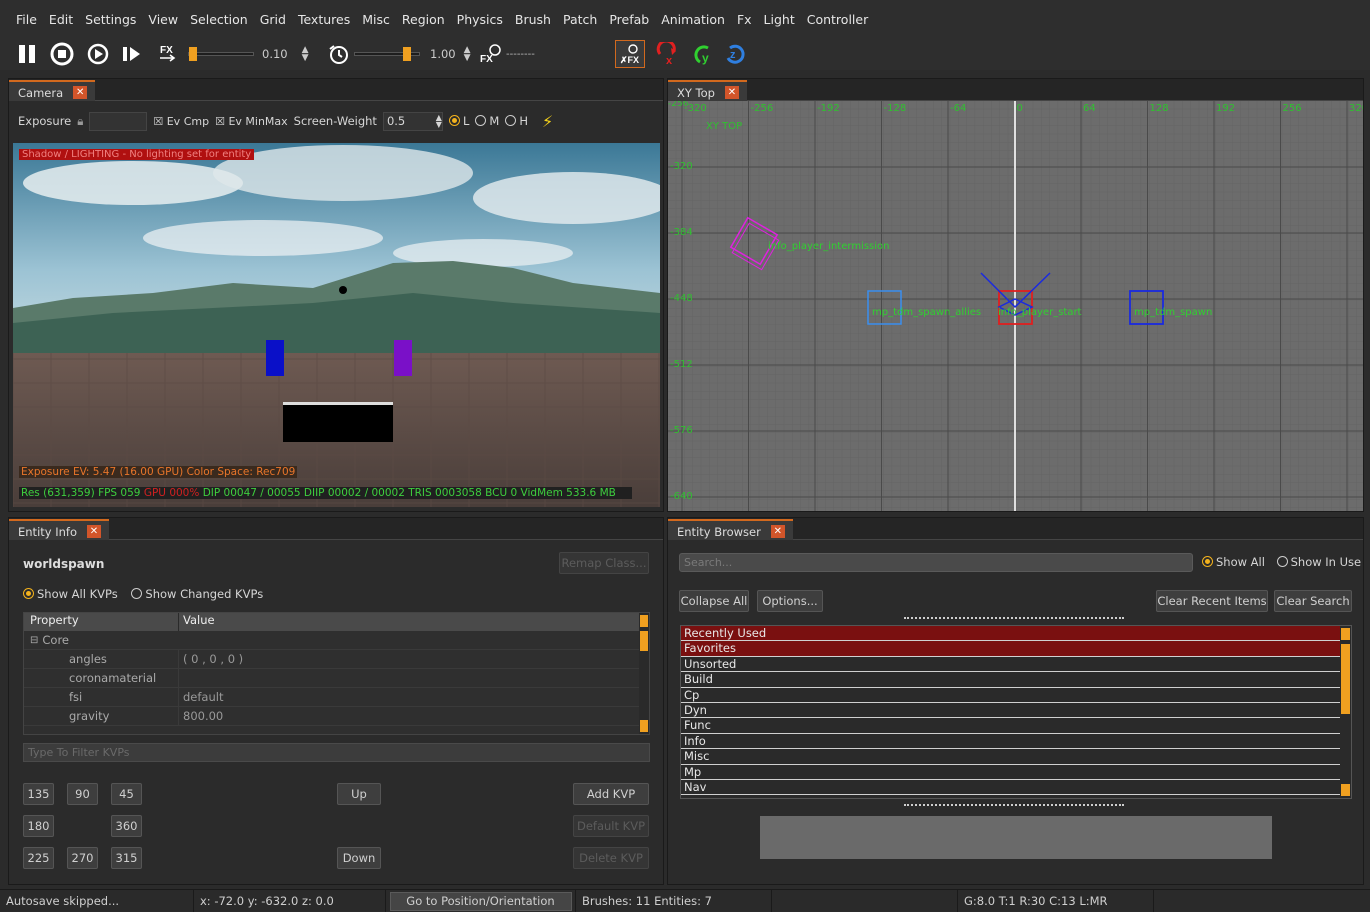 This screenshot has height=912, width=1370. What do you see at coordinates (38, 794) in the screenshot?
I see `angle-button-135: 135` at bounding box center [38, 794].